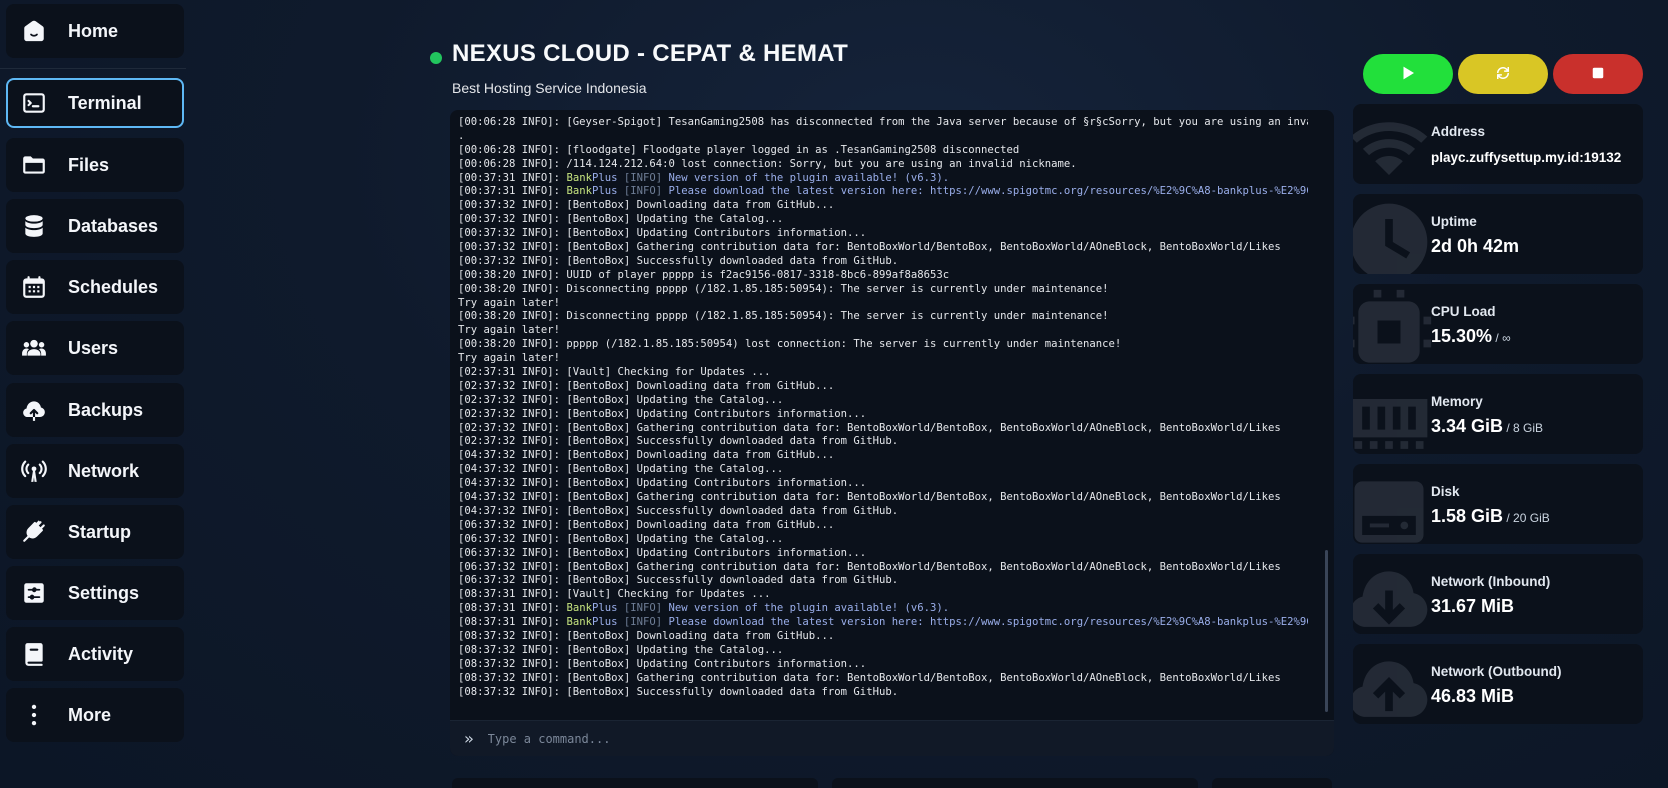 Image resolution: width=1668 pixels, height=788 pixels. Describe the element at coordinates (897, 738) in the screenshot. I see `command-input` at that location.